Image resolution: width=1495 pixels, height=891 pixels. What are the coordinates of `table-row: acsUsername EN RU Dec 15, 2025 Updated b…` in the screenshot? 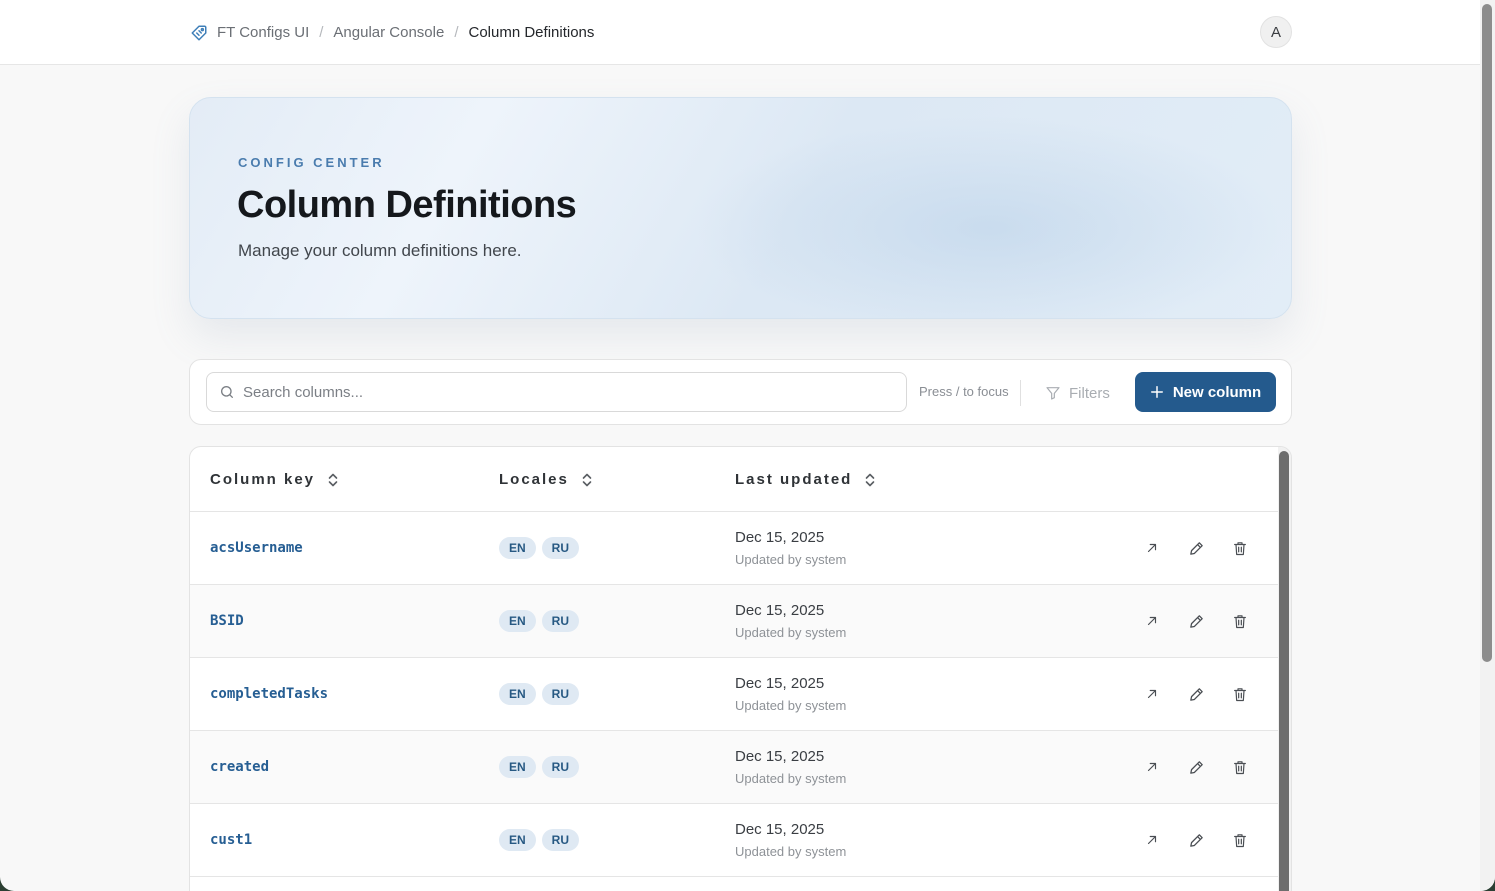 It's located at (734, 548).